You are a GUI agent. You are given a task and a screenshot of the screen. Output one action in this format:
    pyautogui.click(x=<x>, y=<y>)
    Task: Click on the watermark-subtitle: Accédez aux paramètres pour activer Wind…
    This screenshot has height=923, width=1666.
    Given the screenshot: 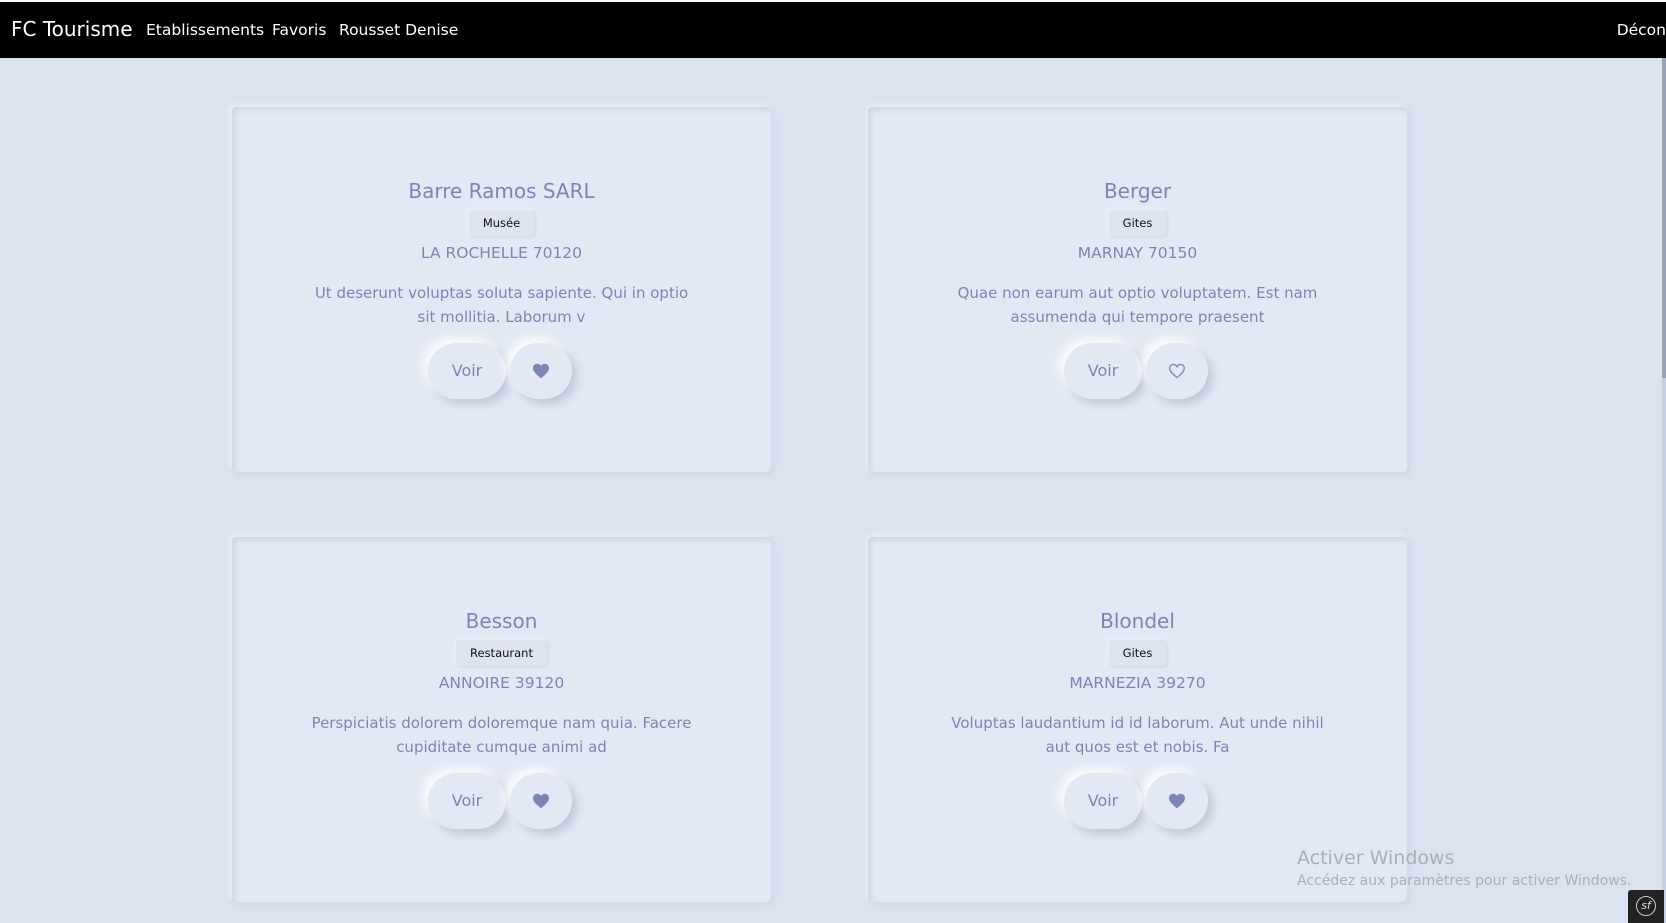 What is the action you would take?
    pyautogui.click(x=1464, y=881)
    